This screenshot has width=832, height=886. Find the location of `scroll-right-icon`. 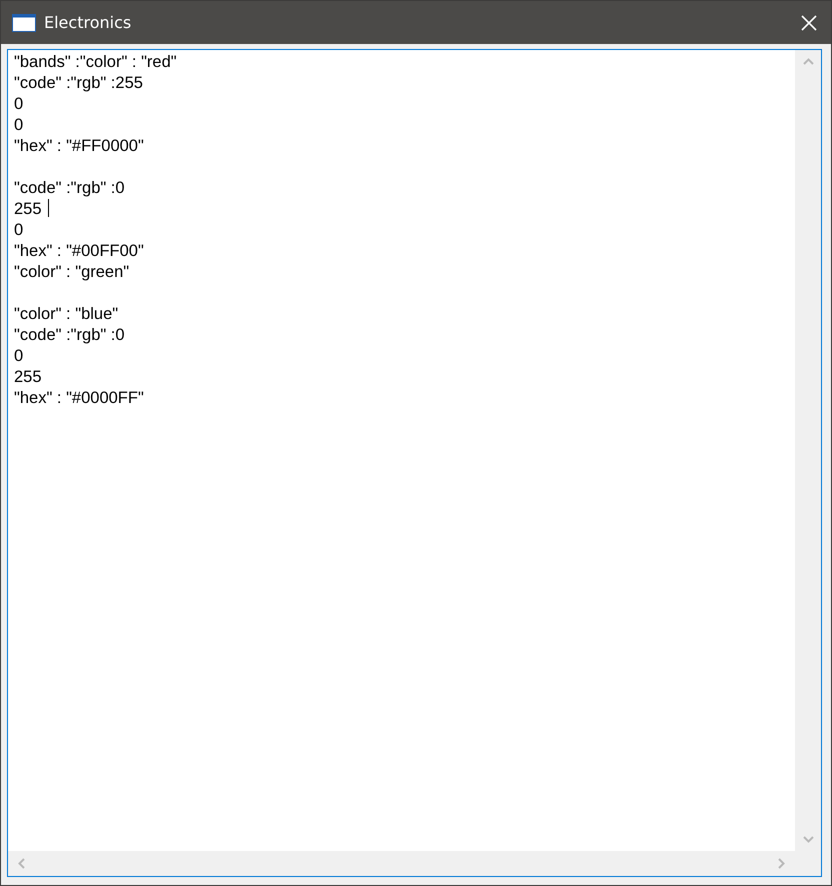

scroll-right-icon is located at coordinates (781, 863).